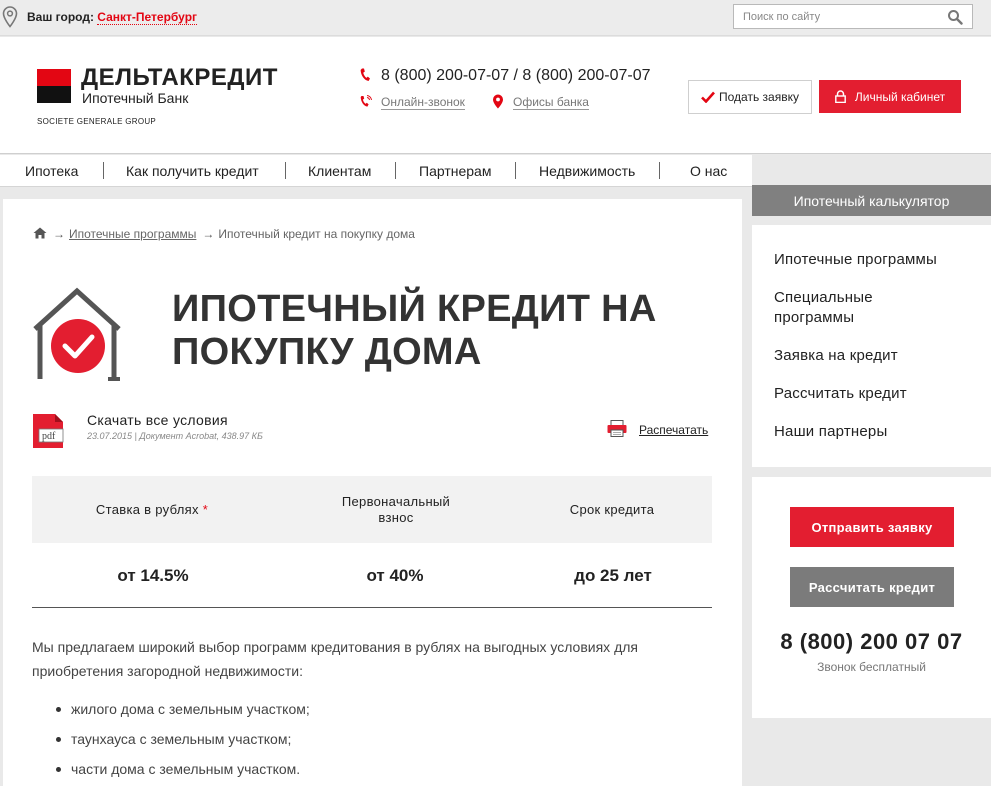  I want to click on nav-item-clients: Клиентам, so click(339, 171).